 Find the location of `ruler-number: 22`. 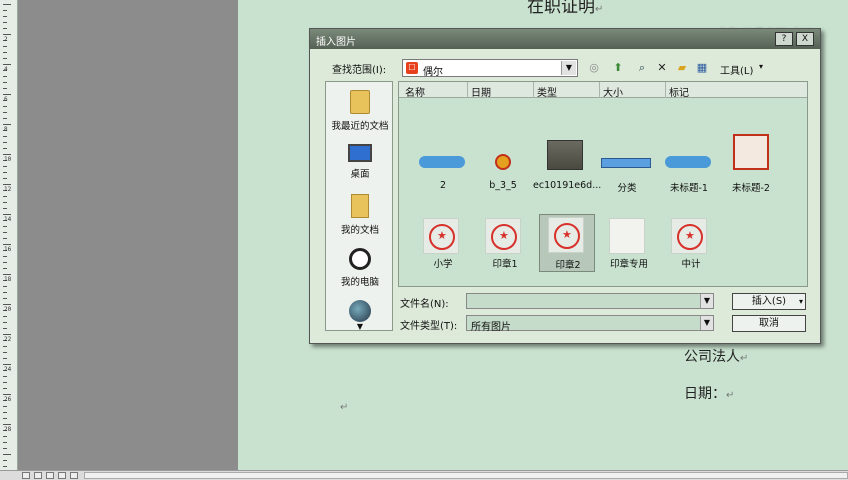

ruler-number: 22 is located at coordinates (8, 339).